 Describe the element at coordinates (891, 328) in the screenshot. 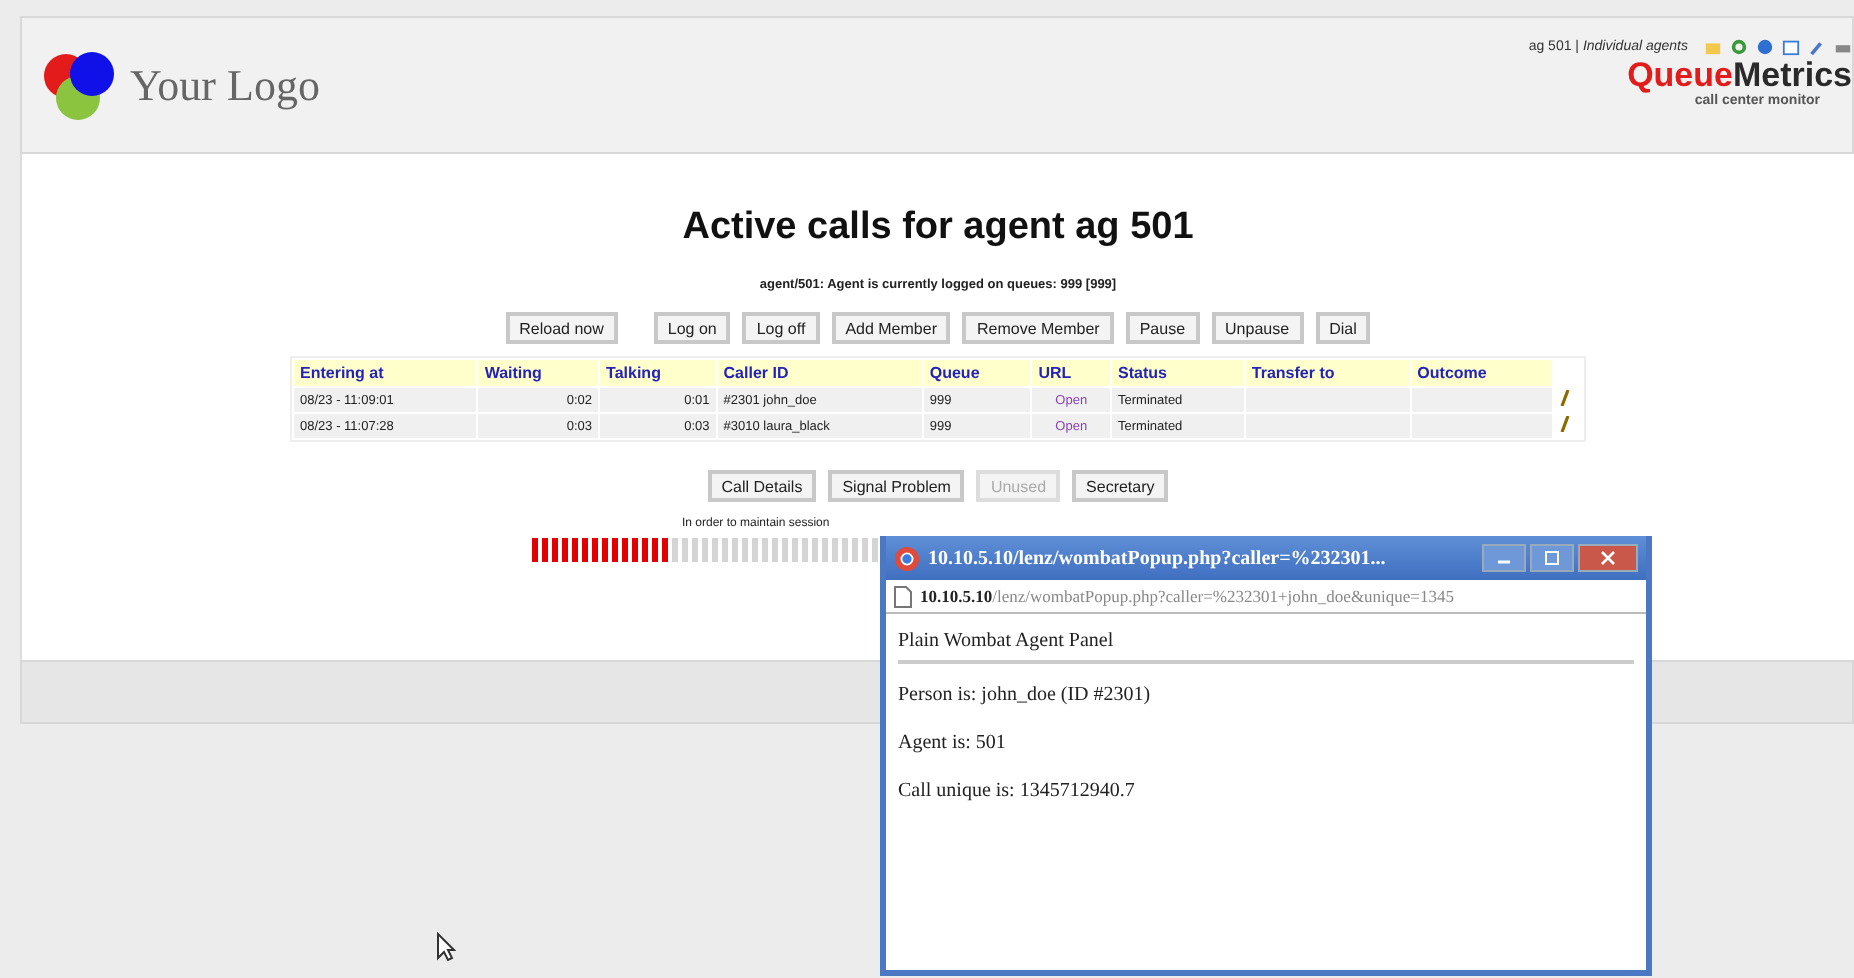

I see `action-button: Add Member` at that location.